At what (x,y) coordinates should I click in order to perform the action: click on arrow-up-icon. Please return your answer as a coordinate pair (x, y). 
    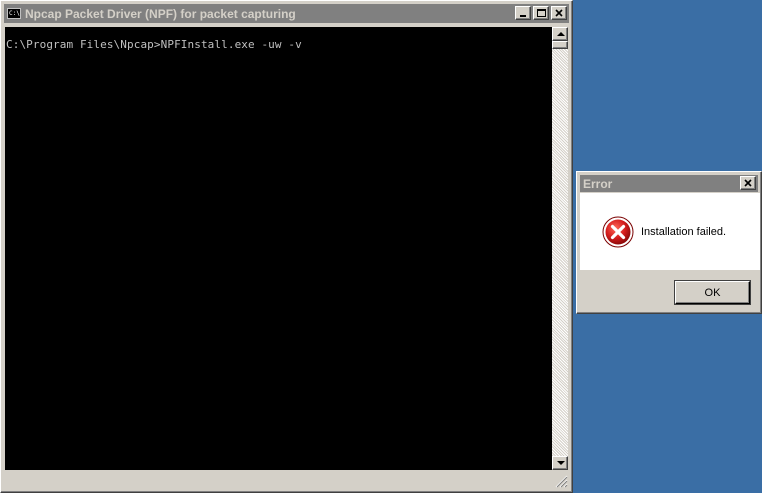
    Looking at the image, I should click on (561, 34).